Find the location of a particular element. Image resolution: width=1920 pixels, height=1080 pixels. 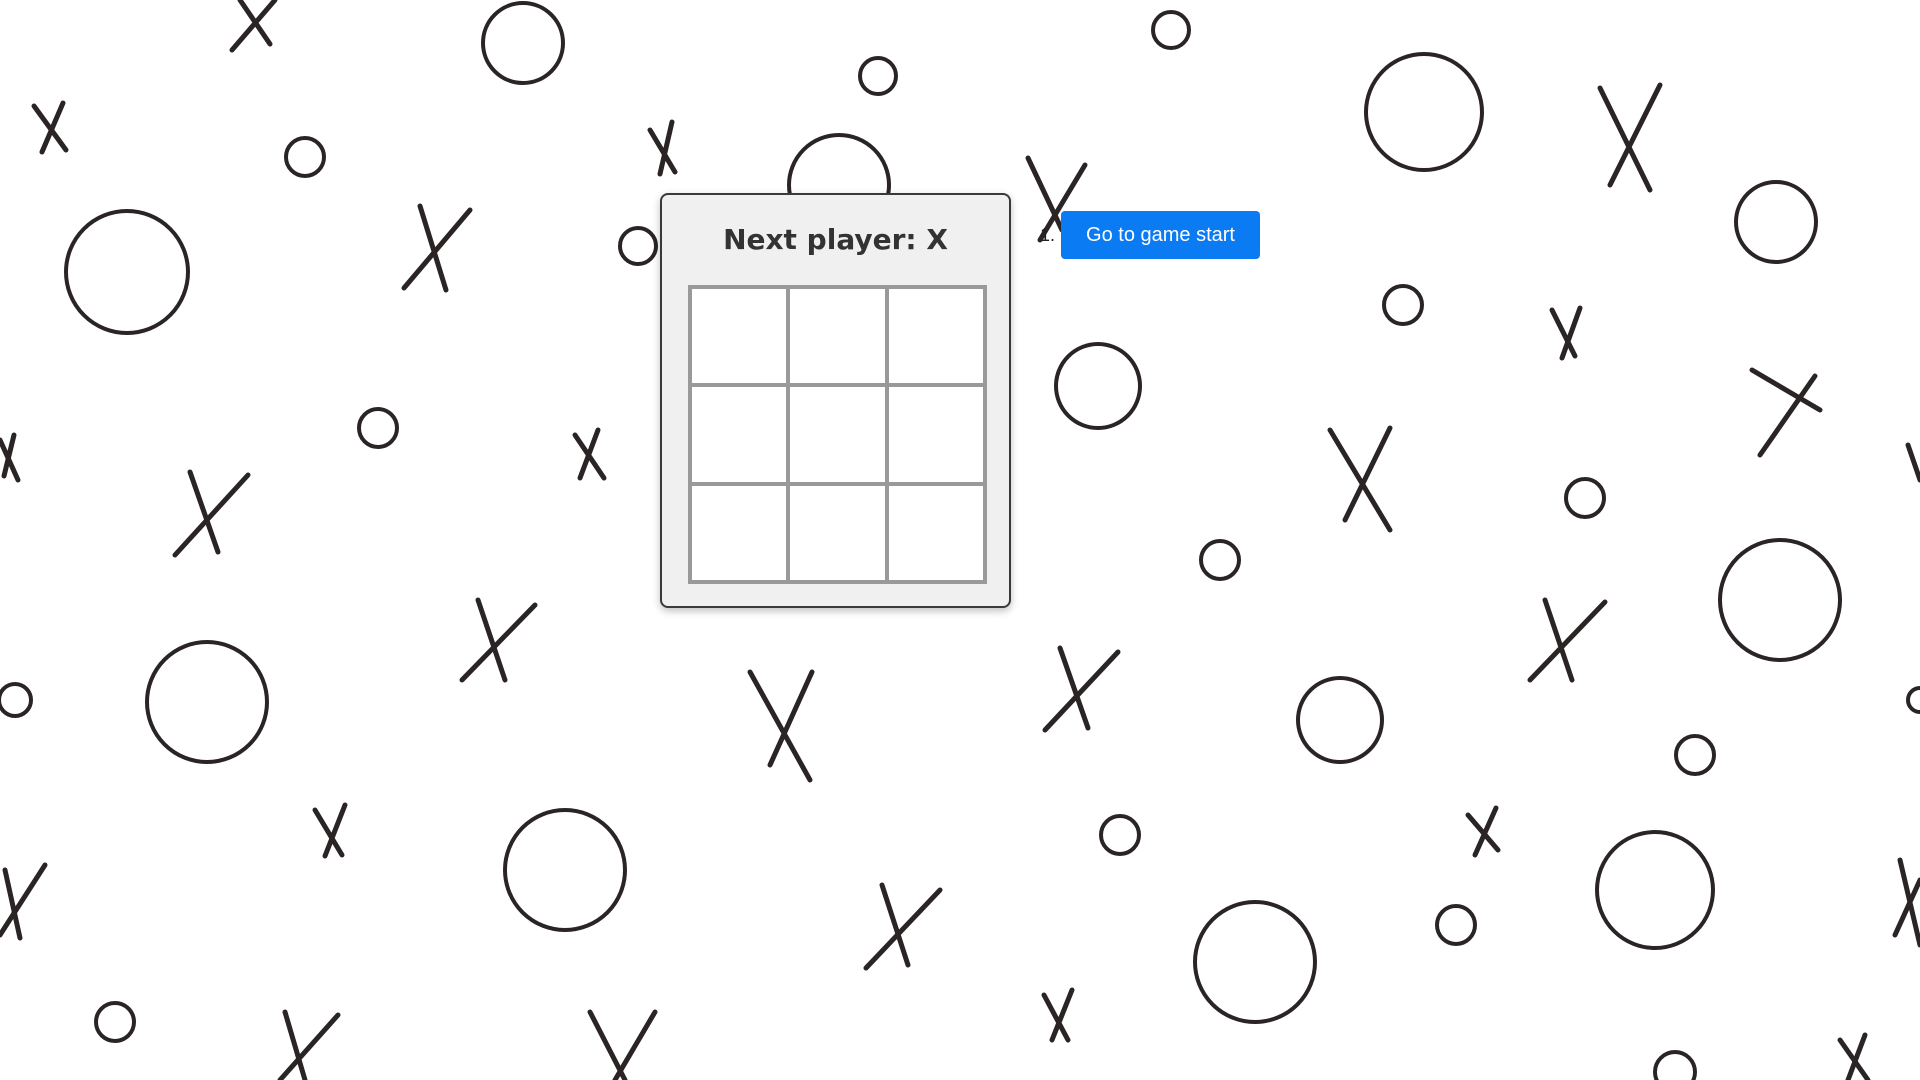

game-board is located at coordinates (837, 434).